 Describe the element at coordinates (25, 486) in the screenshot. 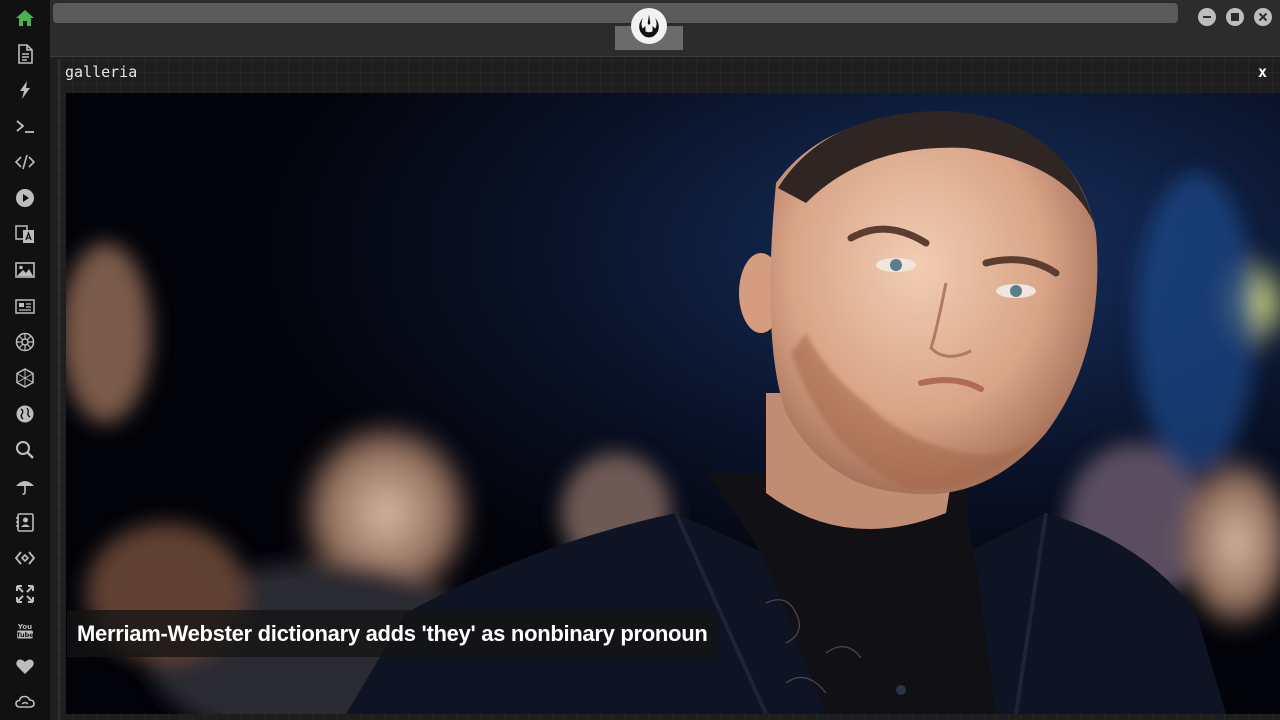

I see `umbrella-icon` at that location.